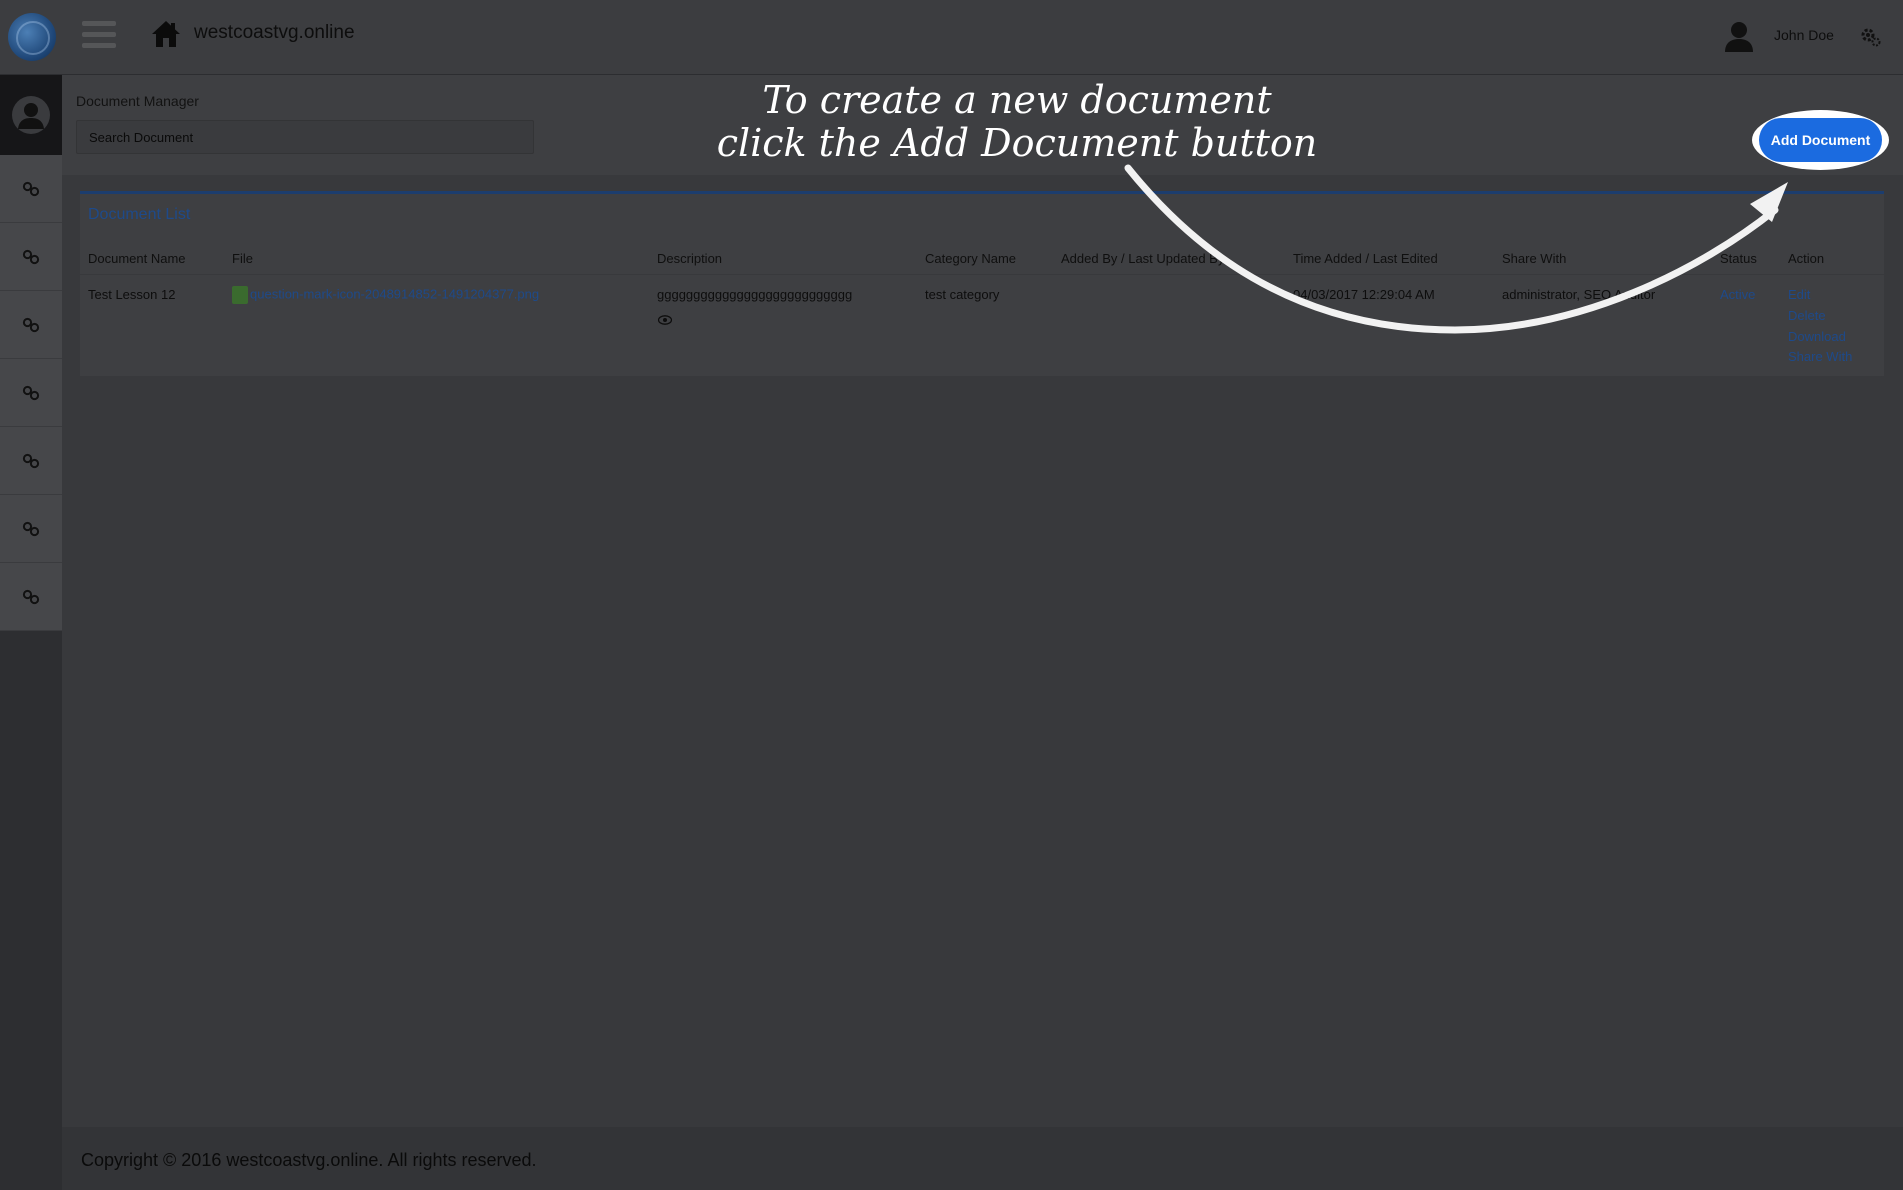  I want to click on callout-line-2: click the Add Document button, so click(1017, 143).